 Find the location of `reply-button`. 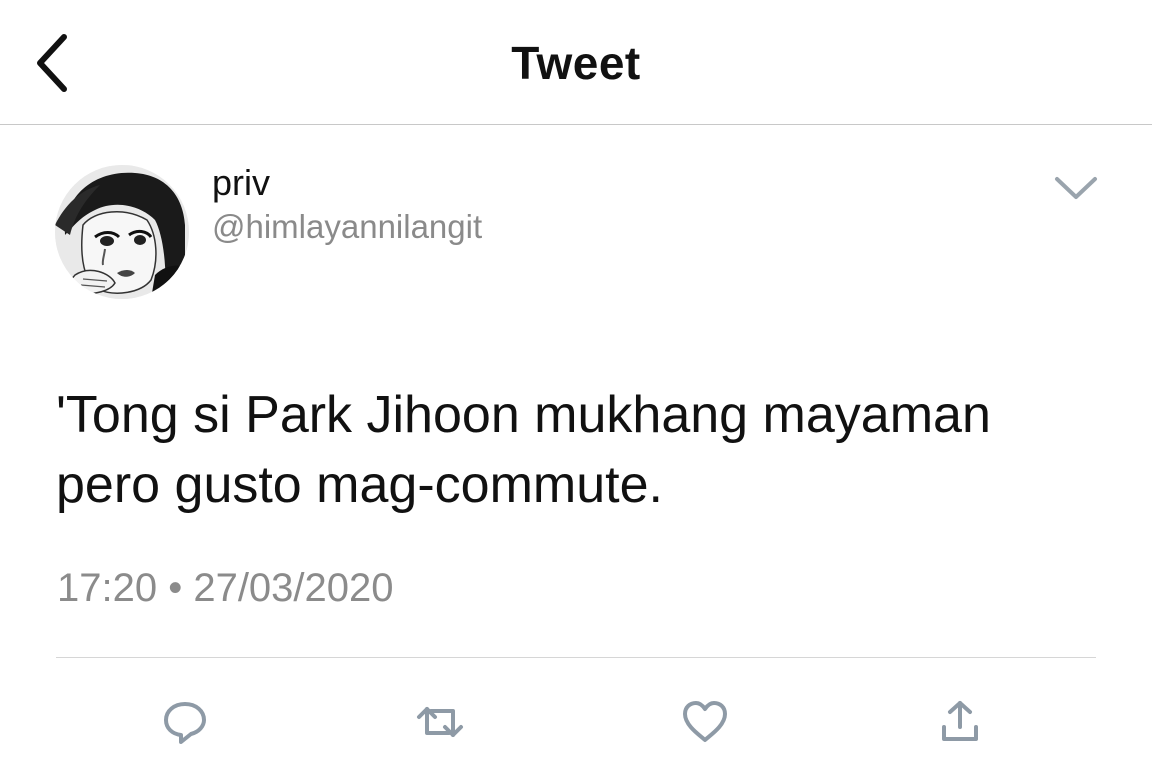

reply-button is located at coordinates (185, 722).